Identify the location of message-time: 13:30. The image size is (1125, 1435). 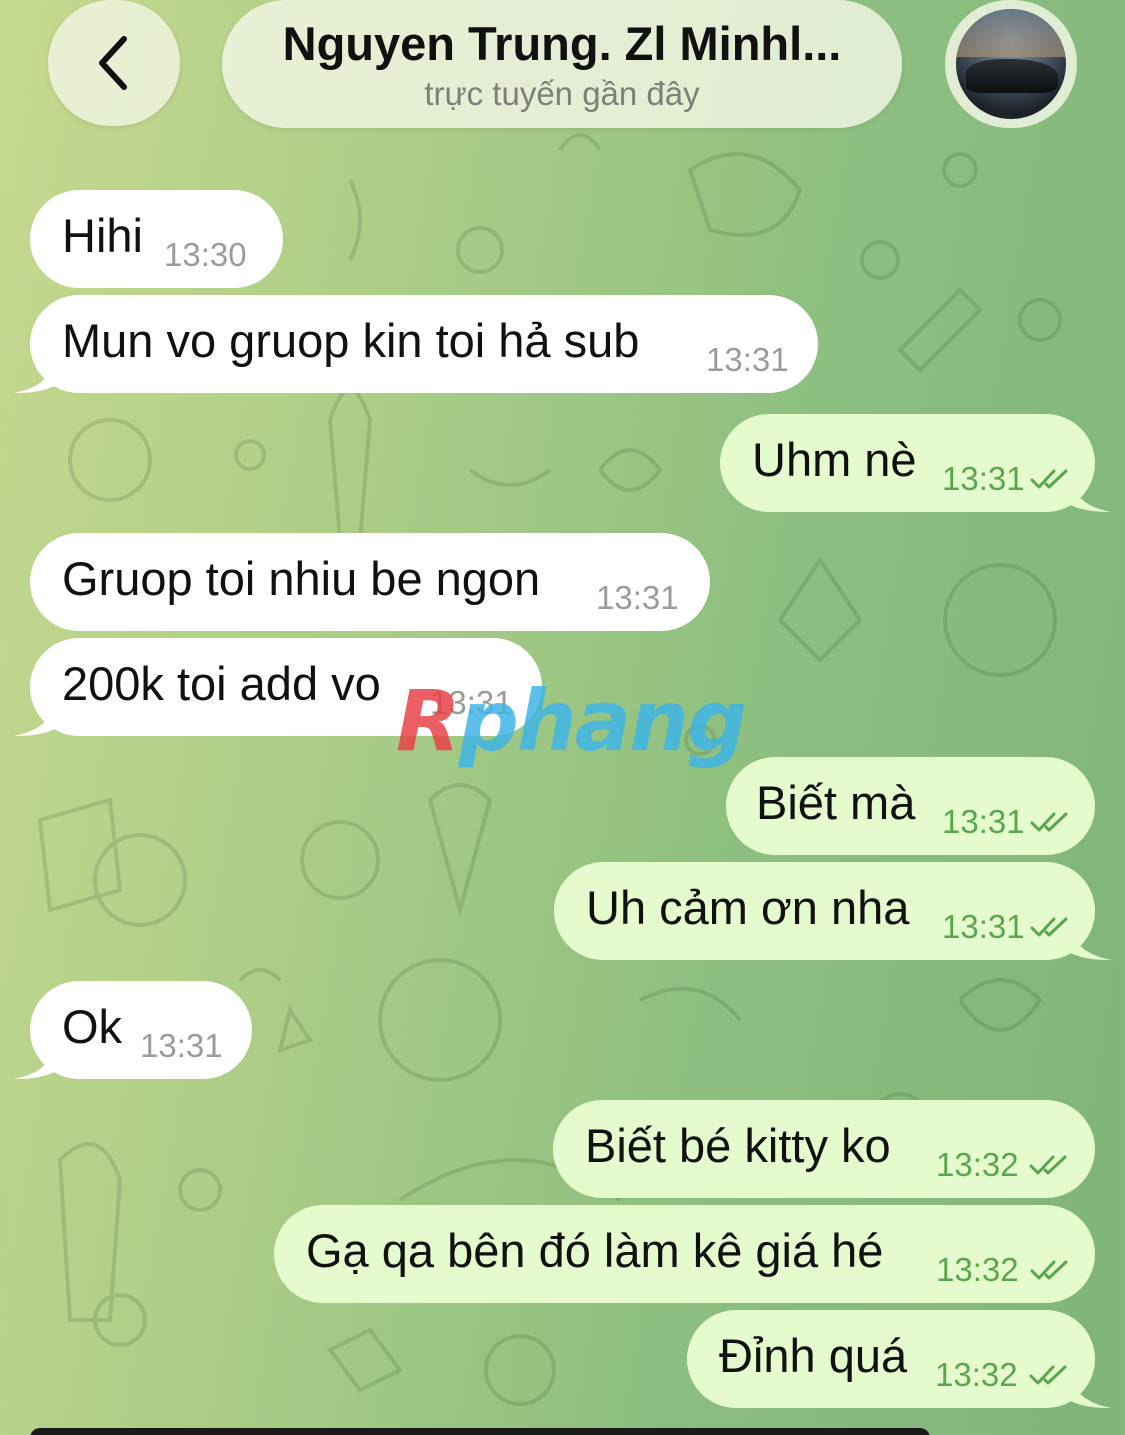
(205, 254).